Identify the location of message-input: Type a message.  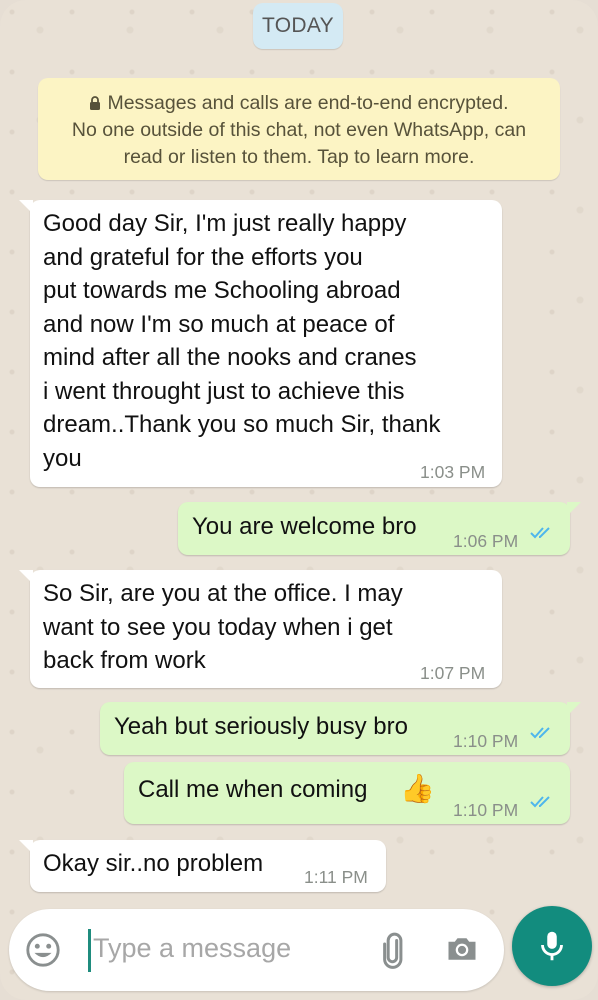
(192, 948).